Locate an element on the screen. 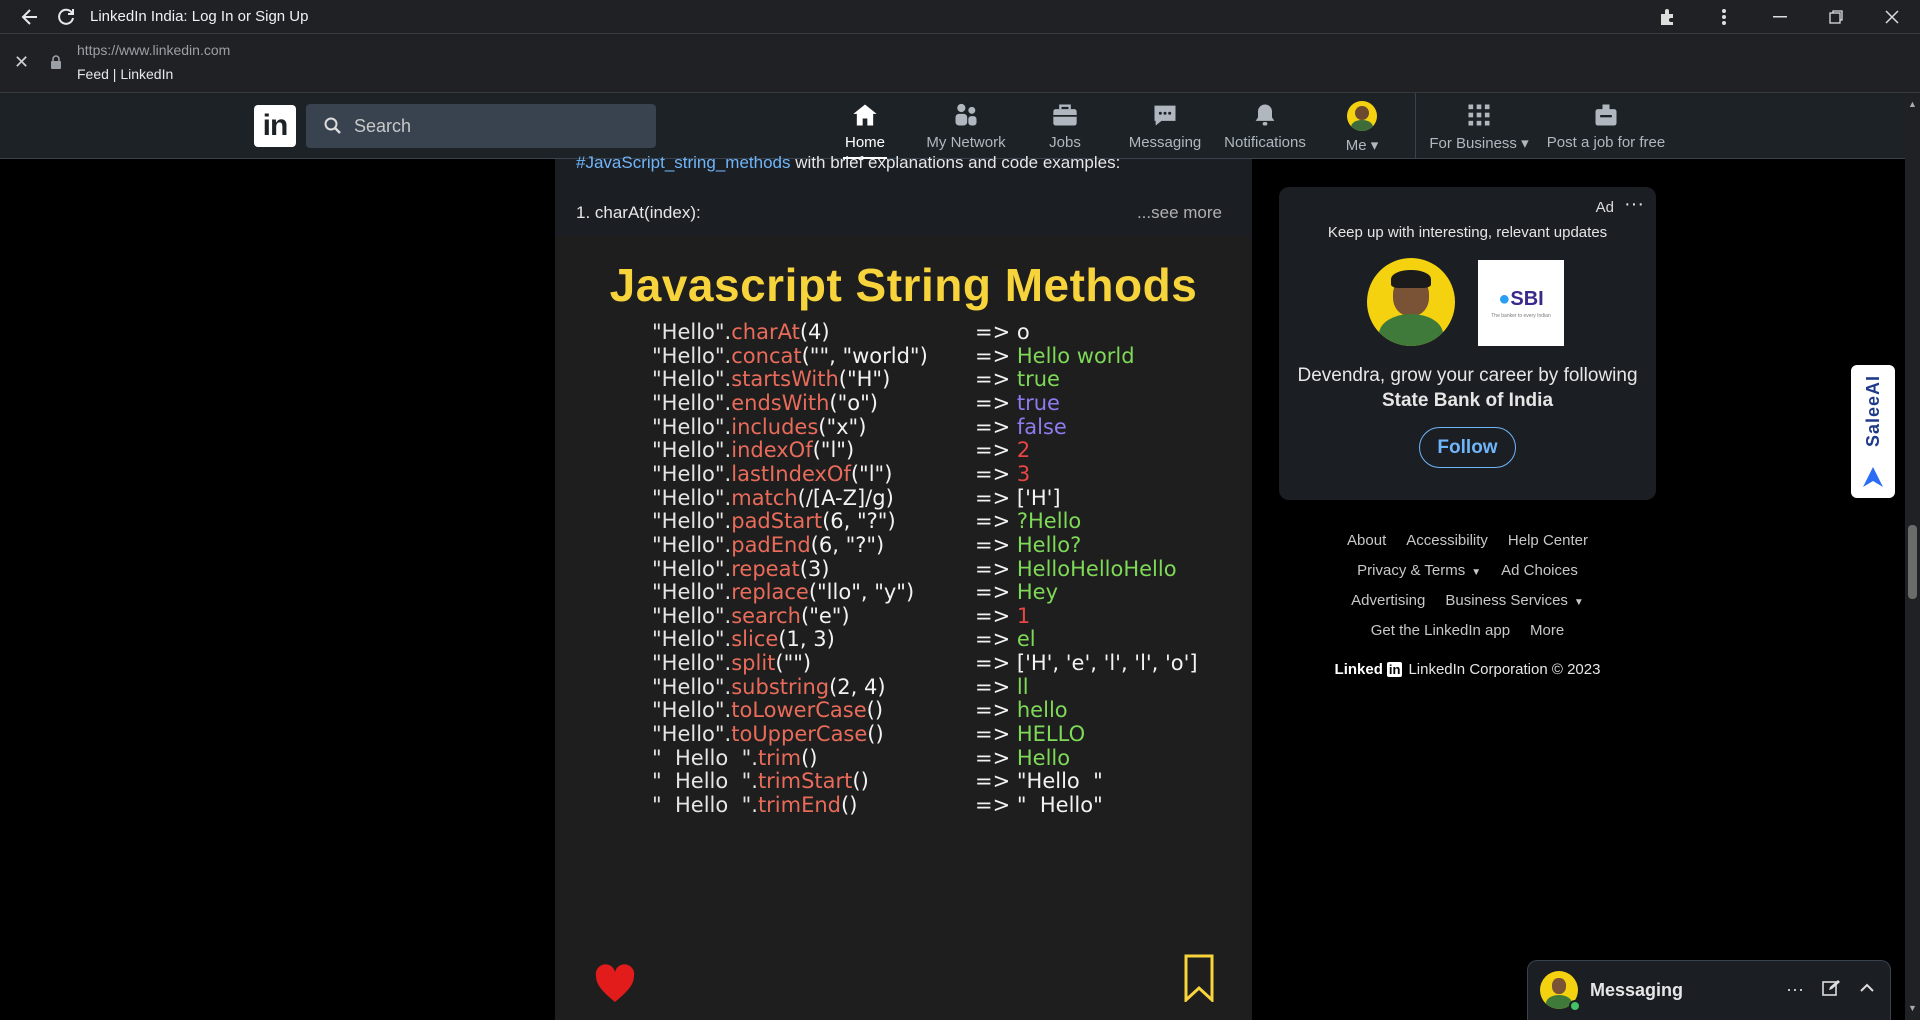 The width and height of the screenshot is (1920, 1020). extensions-icon is located at coordinates (1668, 16).